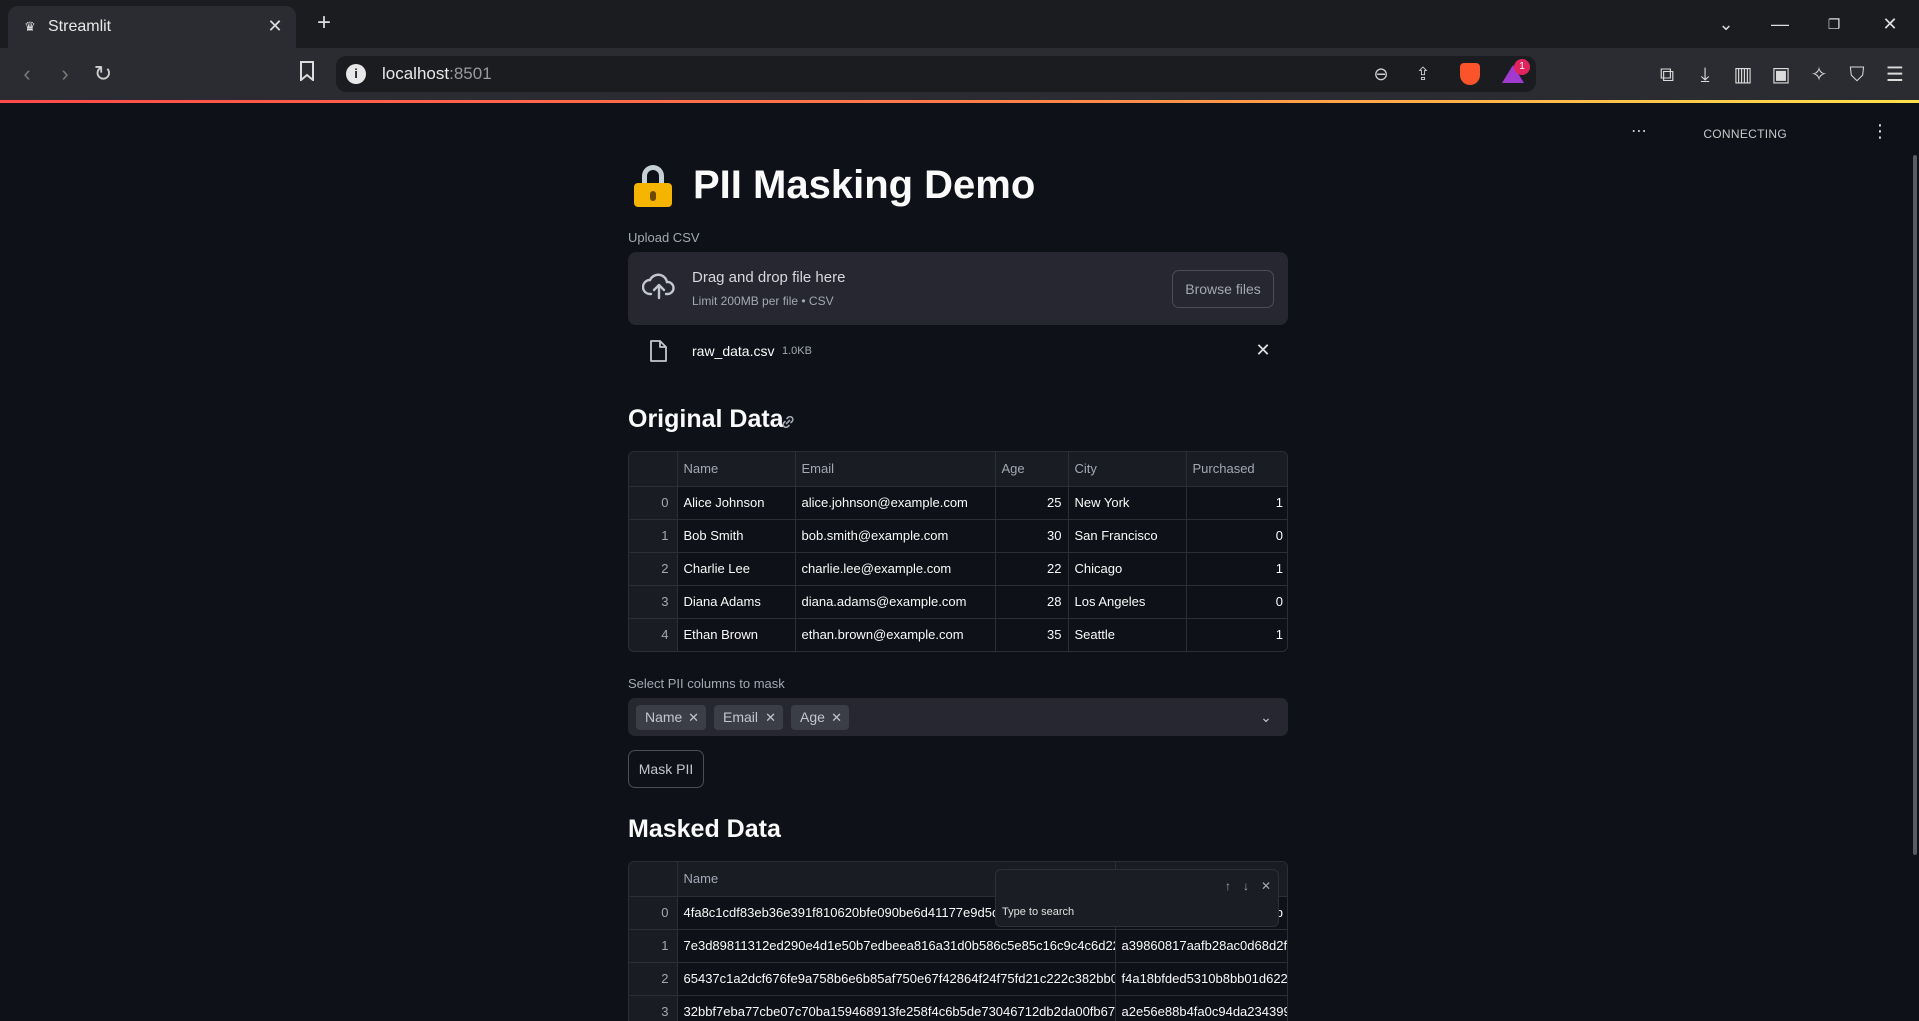  What do you see at coordinates (653, 946) in the screenshot?
I see `row-index: 1` at bounding box center [653, 946].